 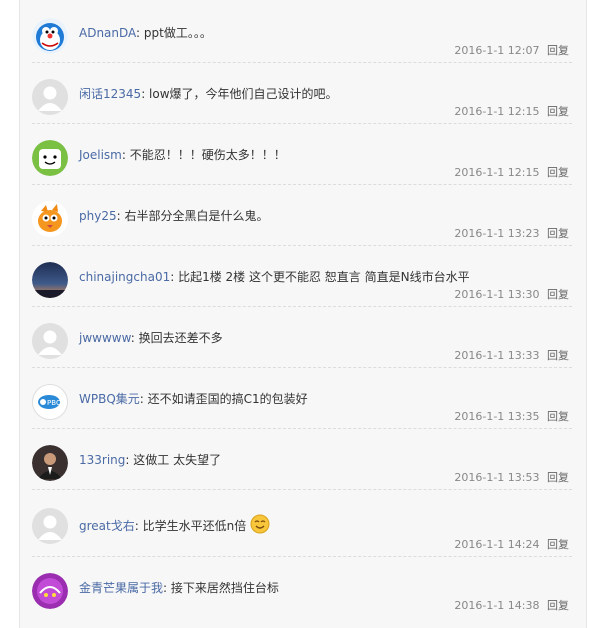 I want to click on comment-row: jwwwww: 换回去还差不多 2016-1-1 13:33 回复, so click(x=302, y=337).